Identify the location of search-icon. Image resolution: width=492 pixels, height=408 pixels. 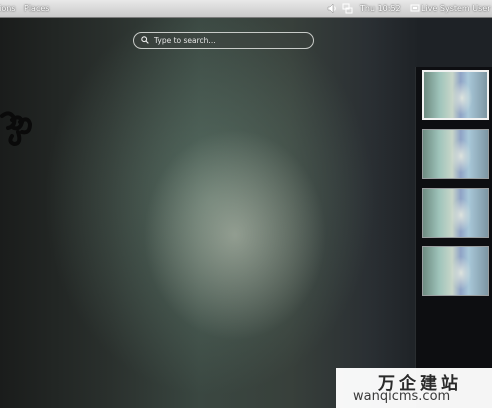
(145, 40).